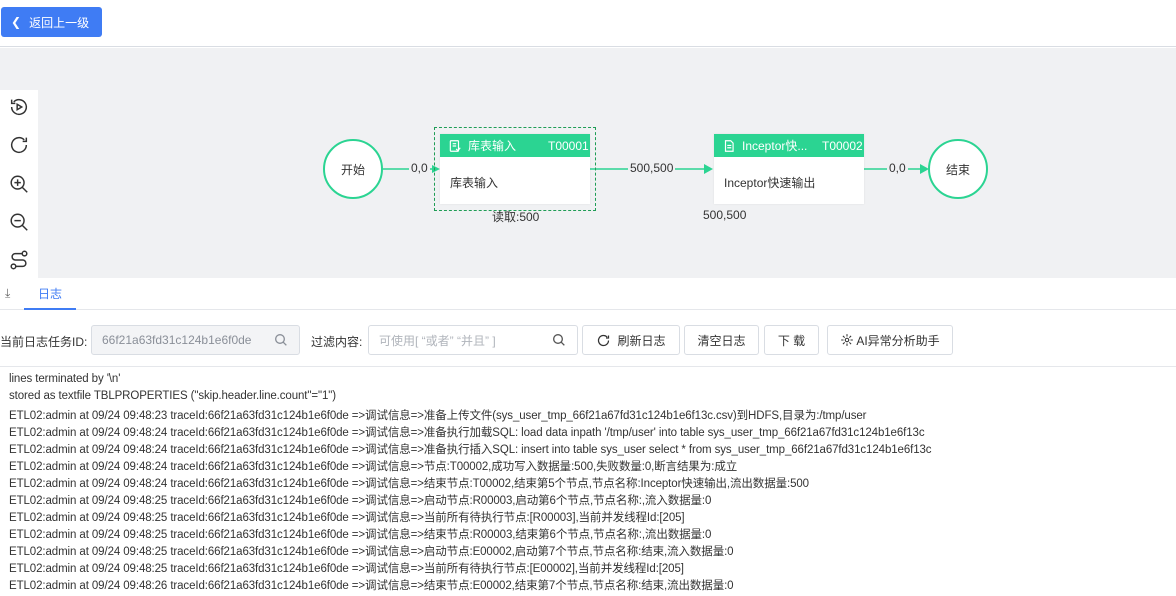 The width and height of the screenshot is (1176, 596). What do you see at coordinates (725, 215) in the screenshot?
I see `output-count-label: 500,500` at bounding box center [725, 215].